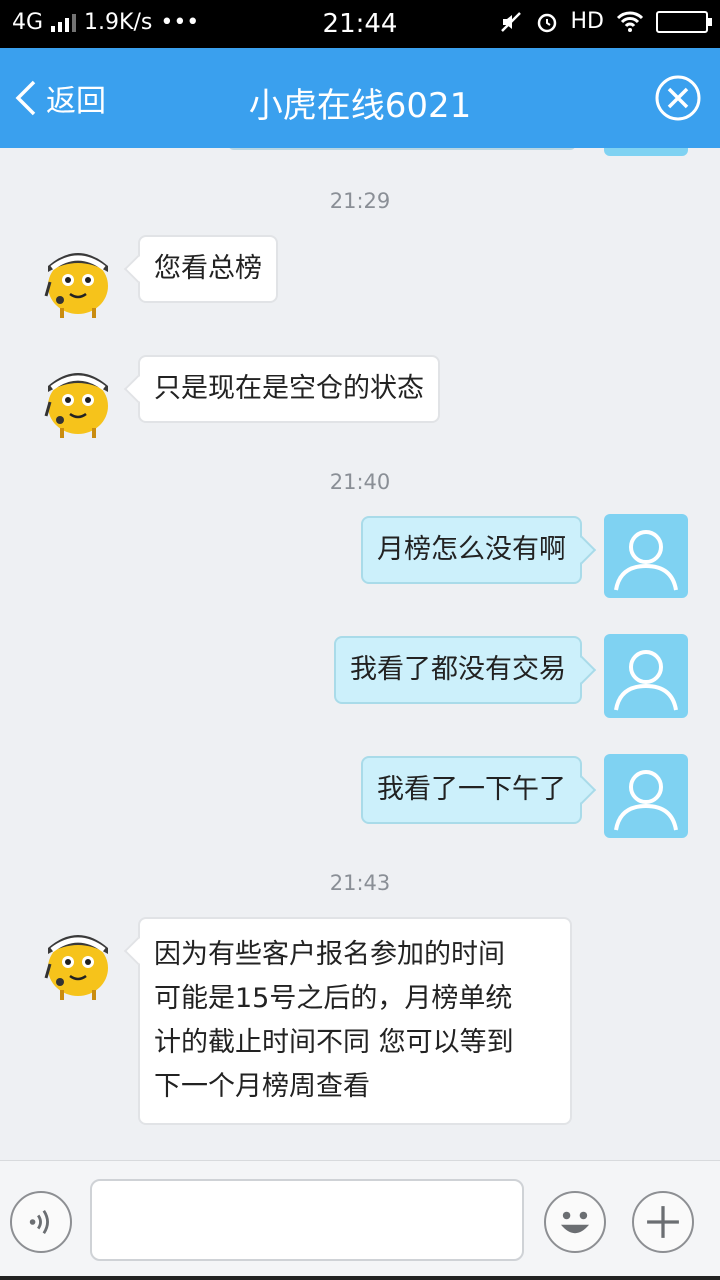 This screenshot has width=720, height=1280. What do you see at coordinates (262, 1086) in the screenshot?
I see `message-line: 下一个月榜周查看` at bounding box center [262, 1086].